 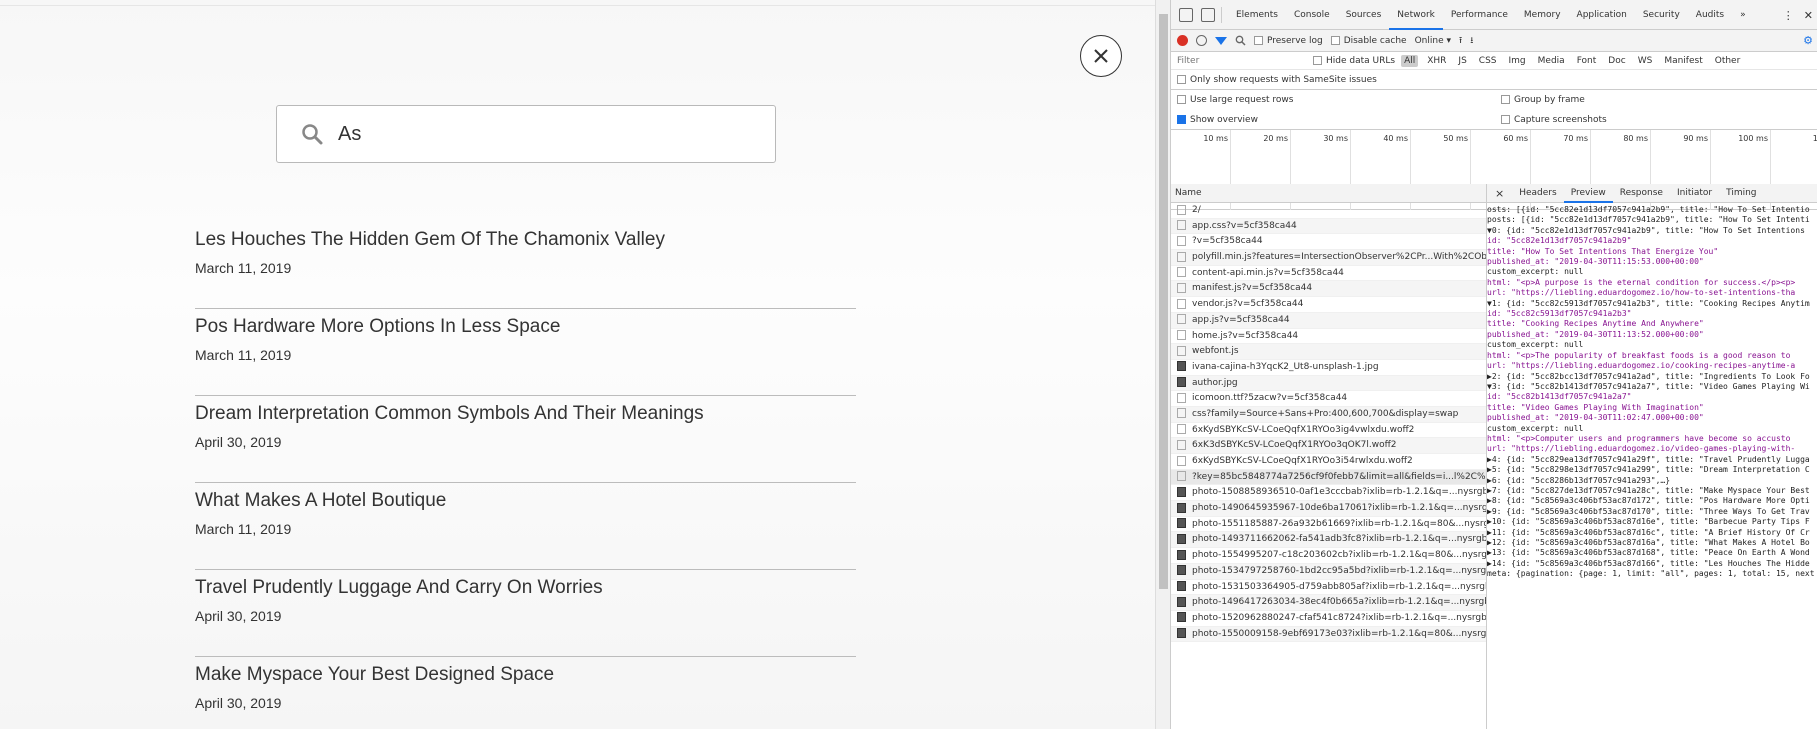 I want to click on request-row: content-api.min.js?v=5cf358ca44, so click(x=1328, y=274).